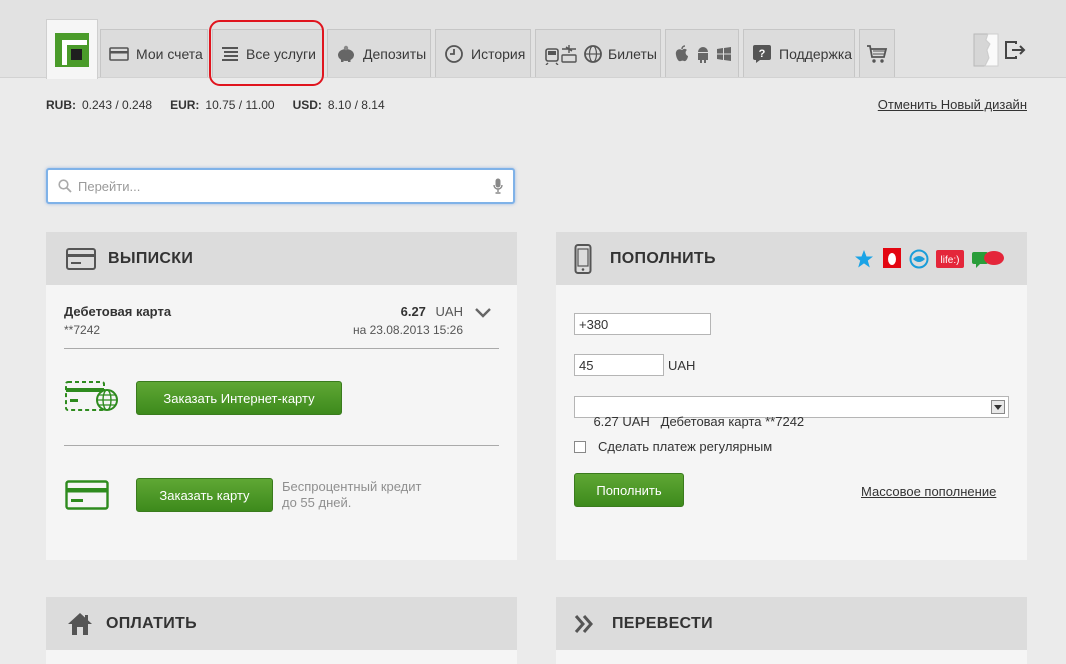  Describe the element at coordinates (99, 105) in the screenshot. I see `rate-rub: RUB: 0.243 / 0.248` at that location.